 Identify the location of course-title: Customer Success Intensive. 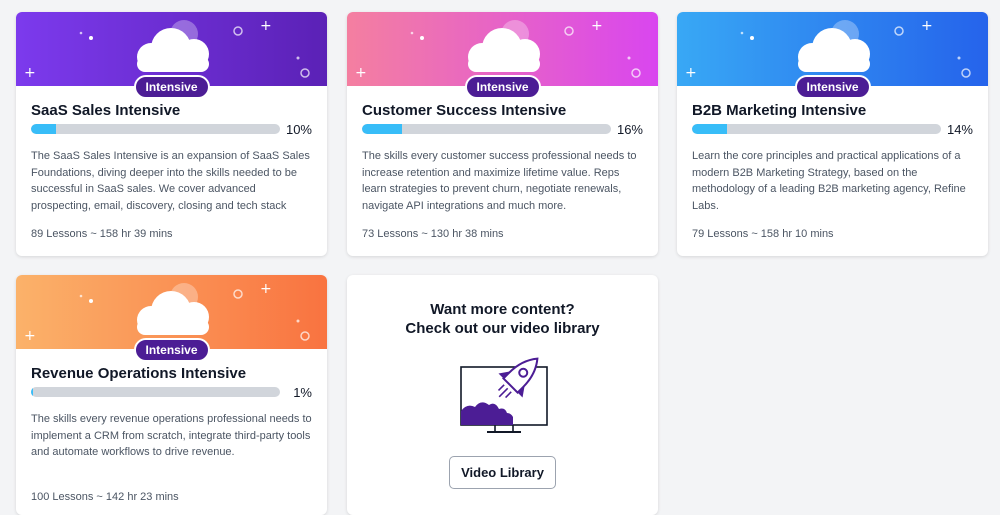
(464, 110).